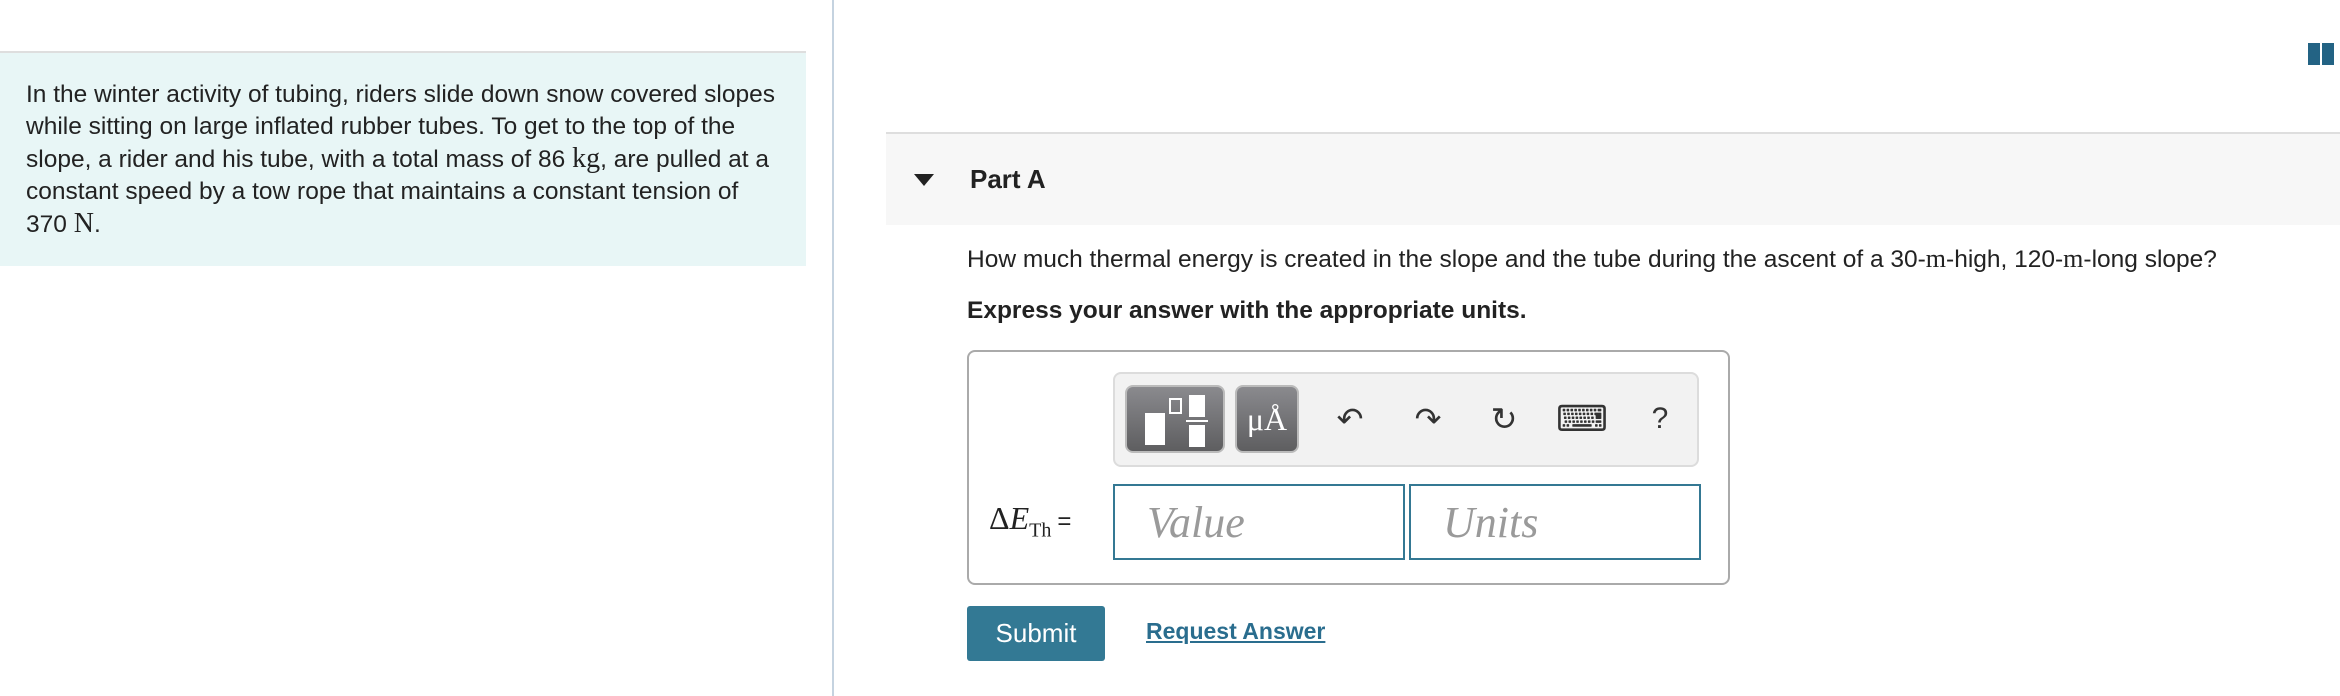 This screenshot has width=2340, height=696. Describe the element at coordinates (2150, 259) in the screenshot. I see `question-text-3: -long slope?` at that location.